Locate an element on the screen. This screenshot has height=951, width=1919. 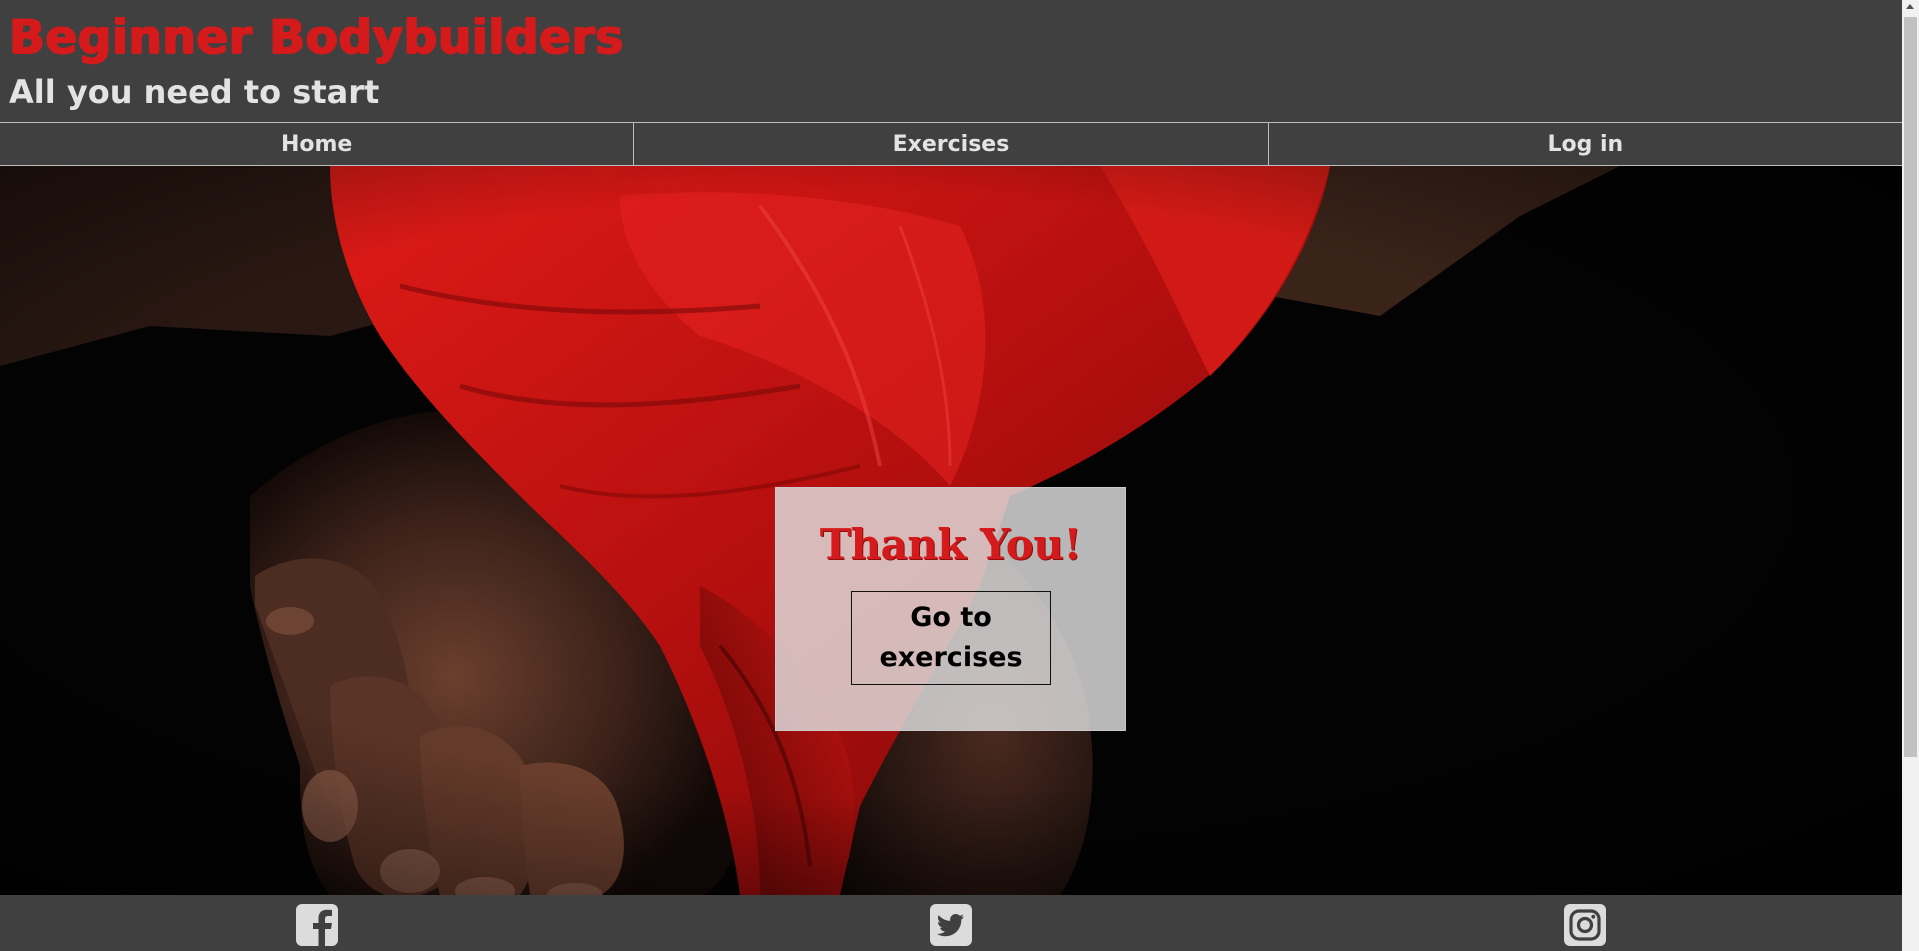
vertical-scrollbar is located at coordinates (1910, 475).